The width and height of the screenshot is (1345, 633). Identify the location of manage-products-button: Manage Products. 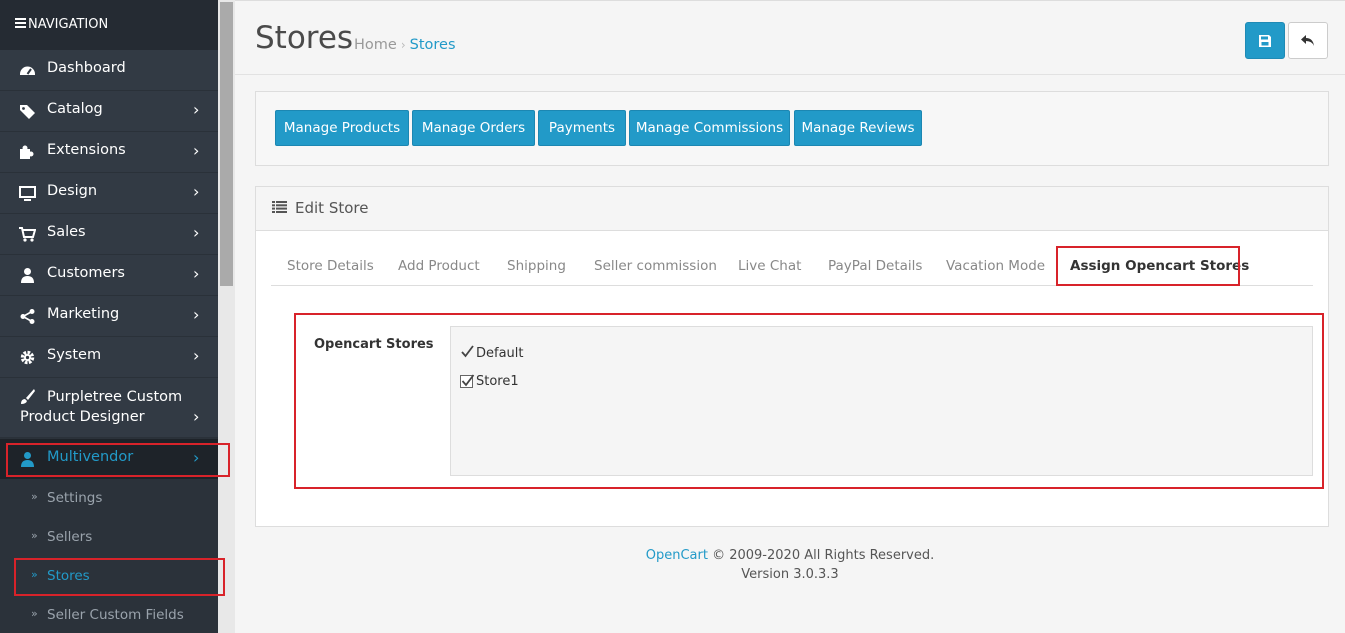
(342, 128).